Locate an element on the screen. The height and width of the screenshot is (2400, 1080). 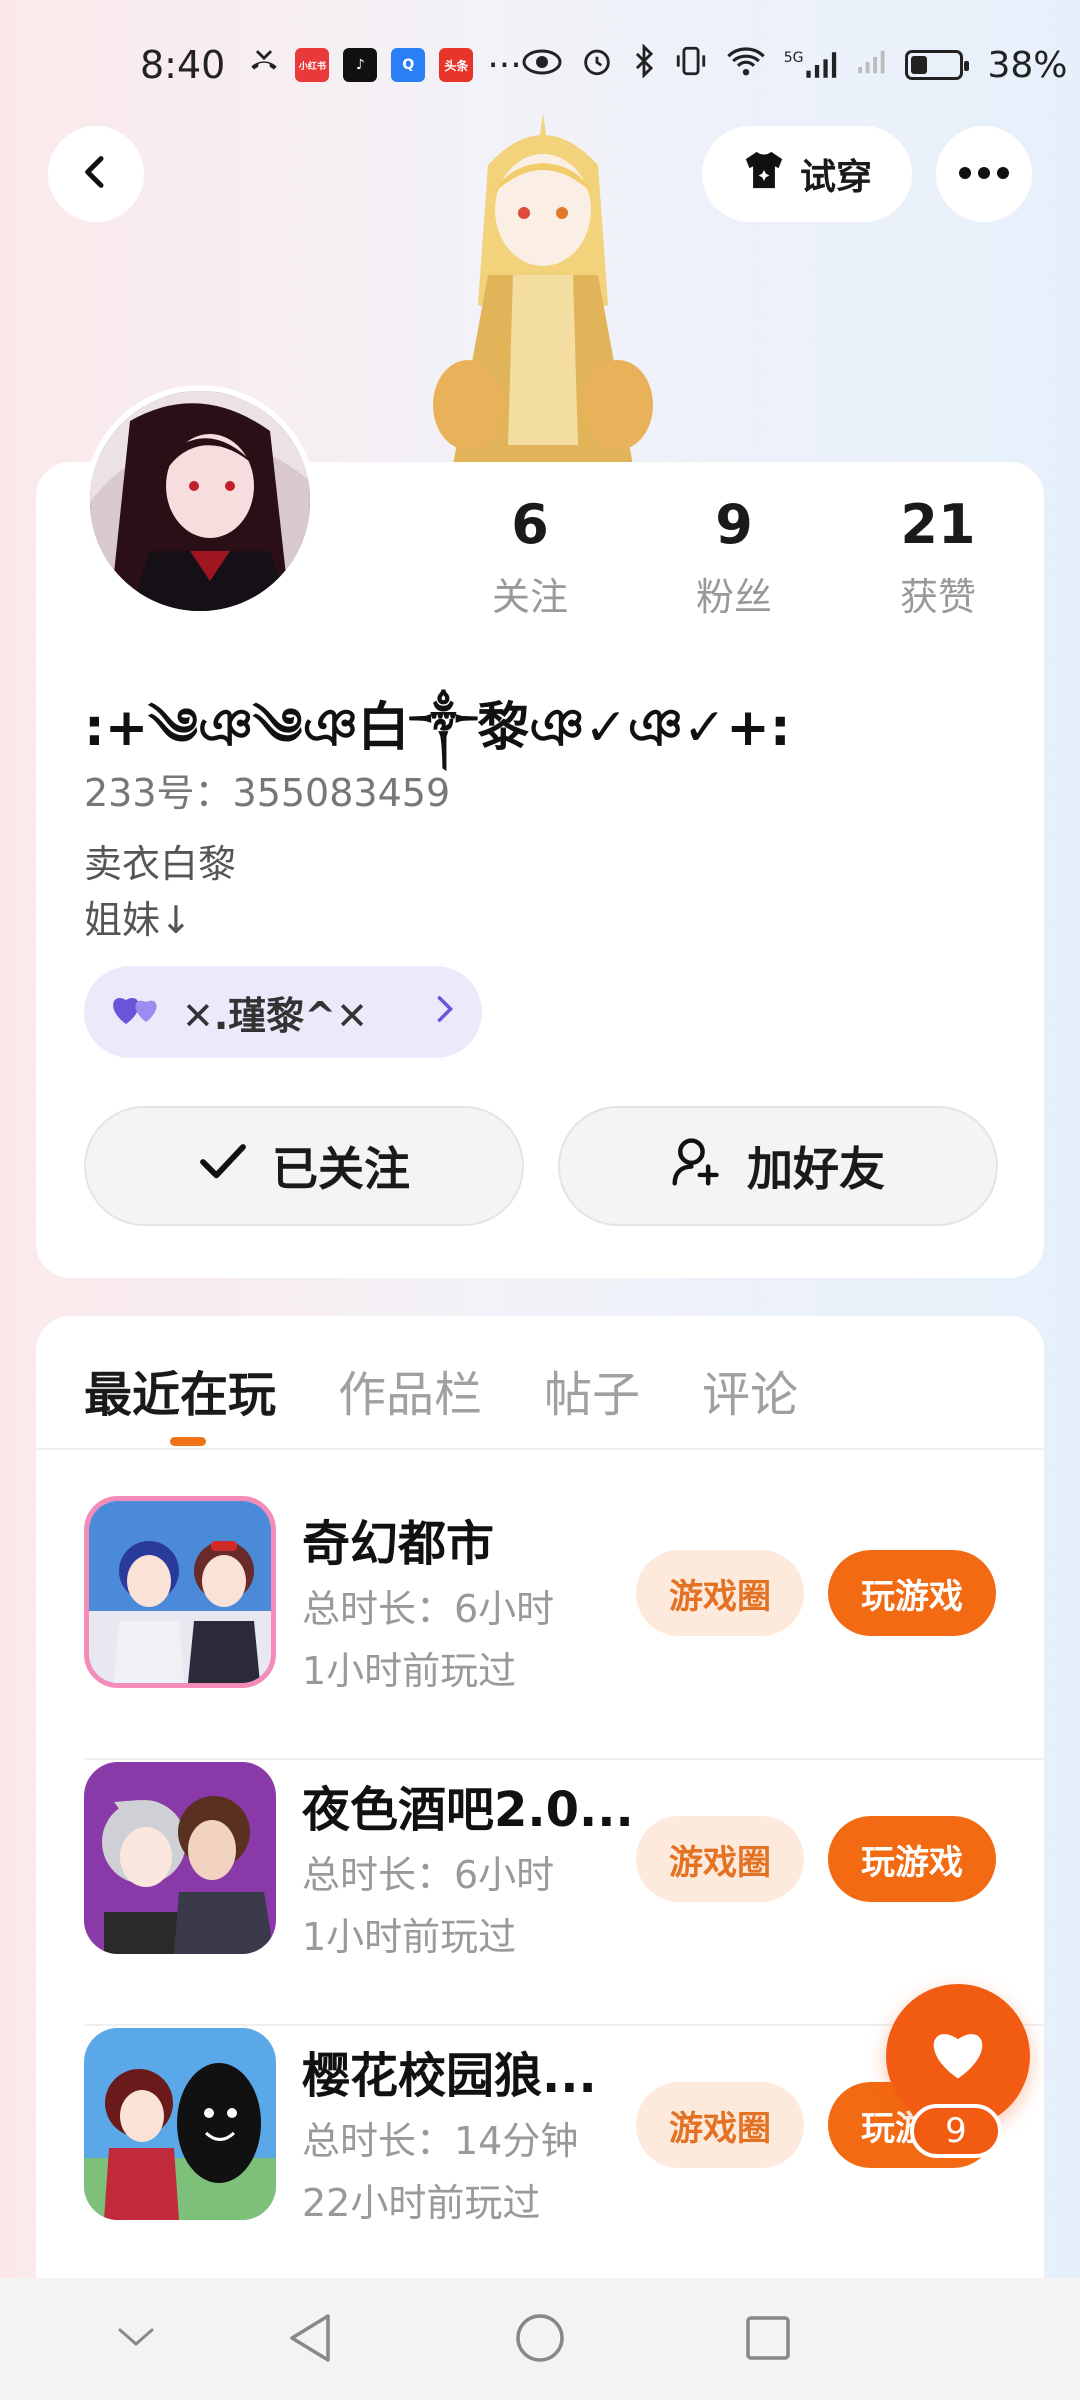
like-count-badge: 9 is located at coordinates (956, 2131).